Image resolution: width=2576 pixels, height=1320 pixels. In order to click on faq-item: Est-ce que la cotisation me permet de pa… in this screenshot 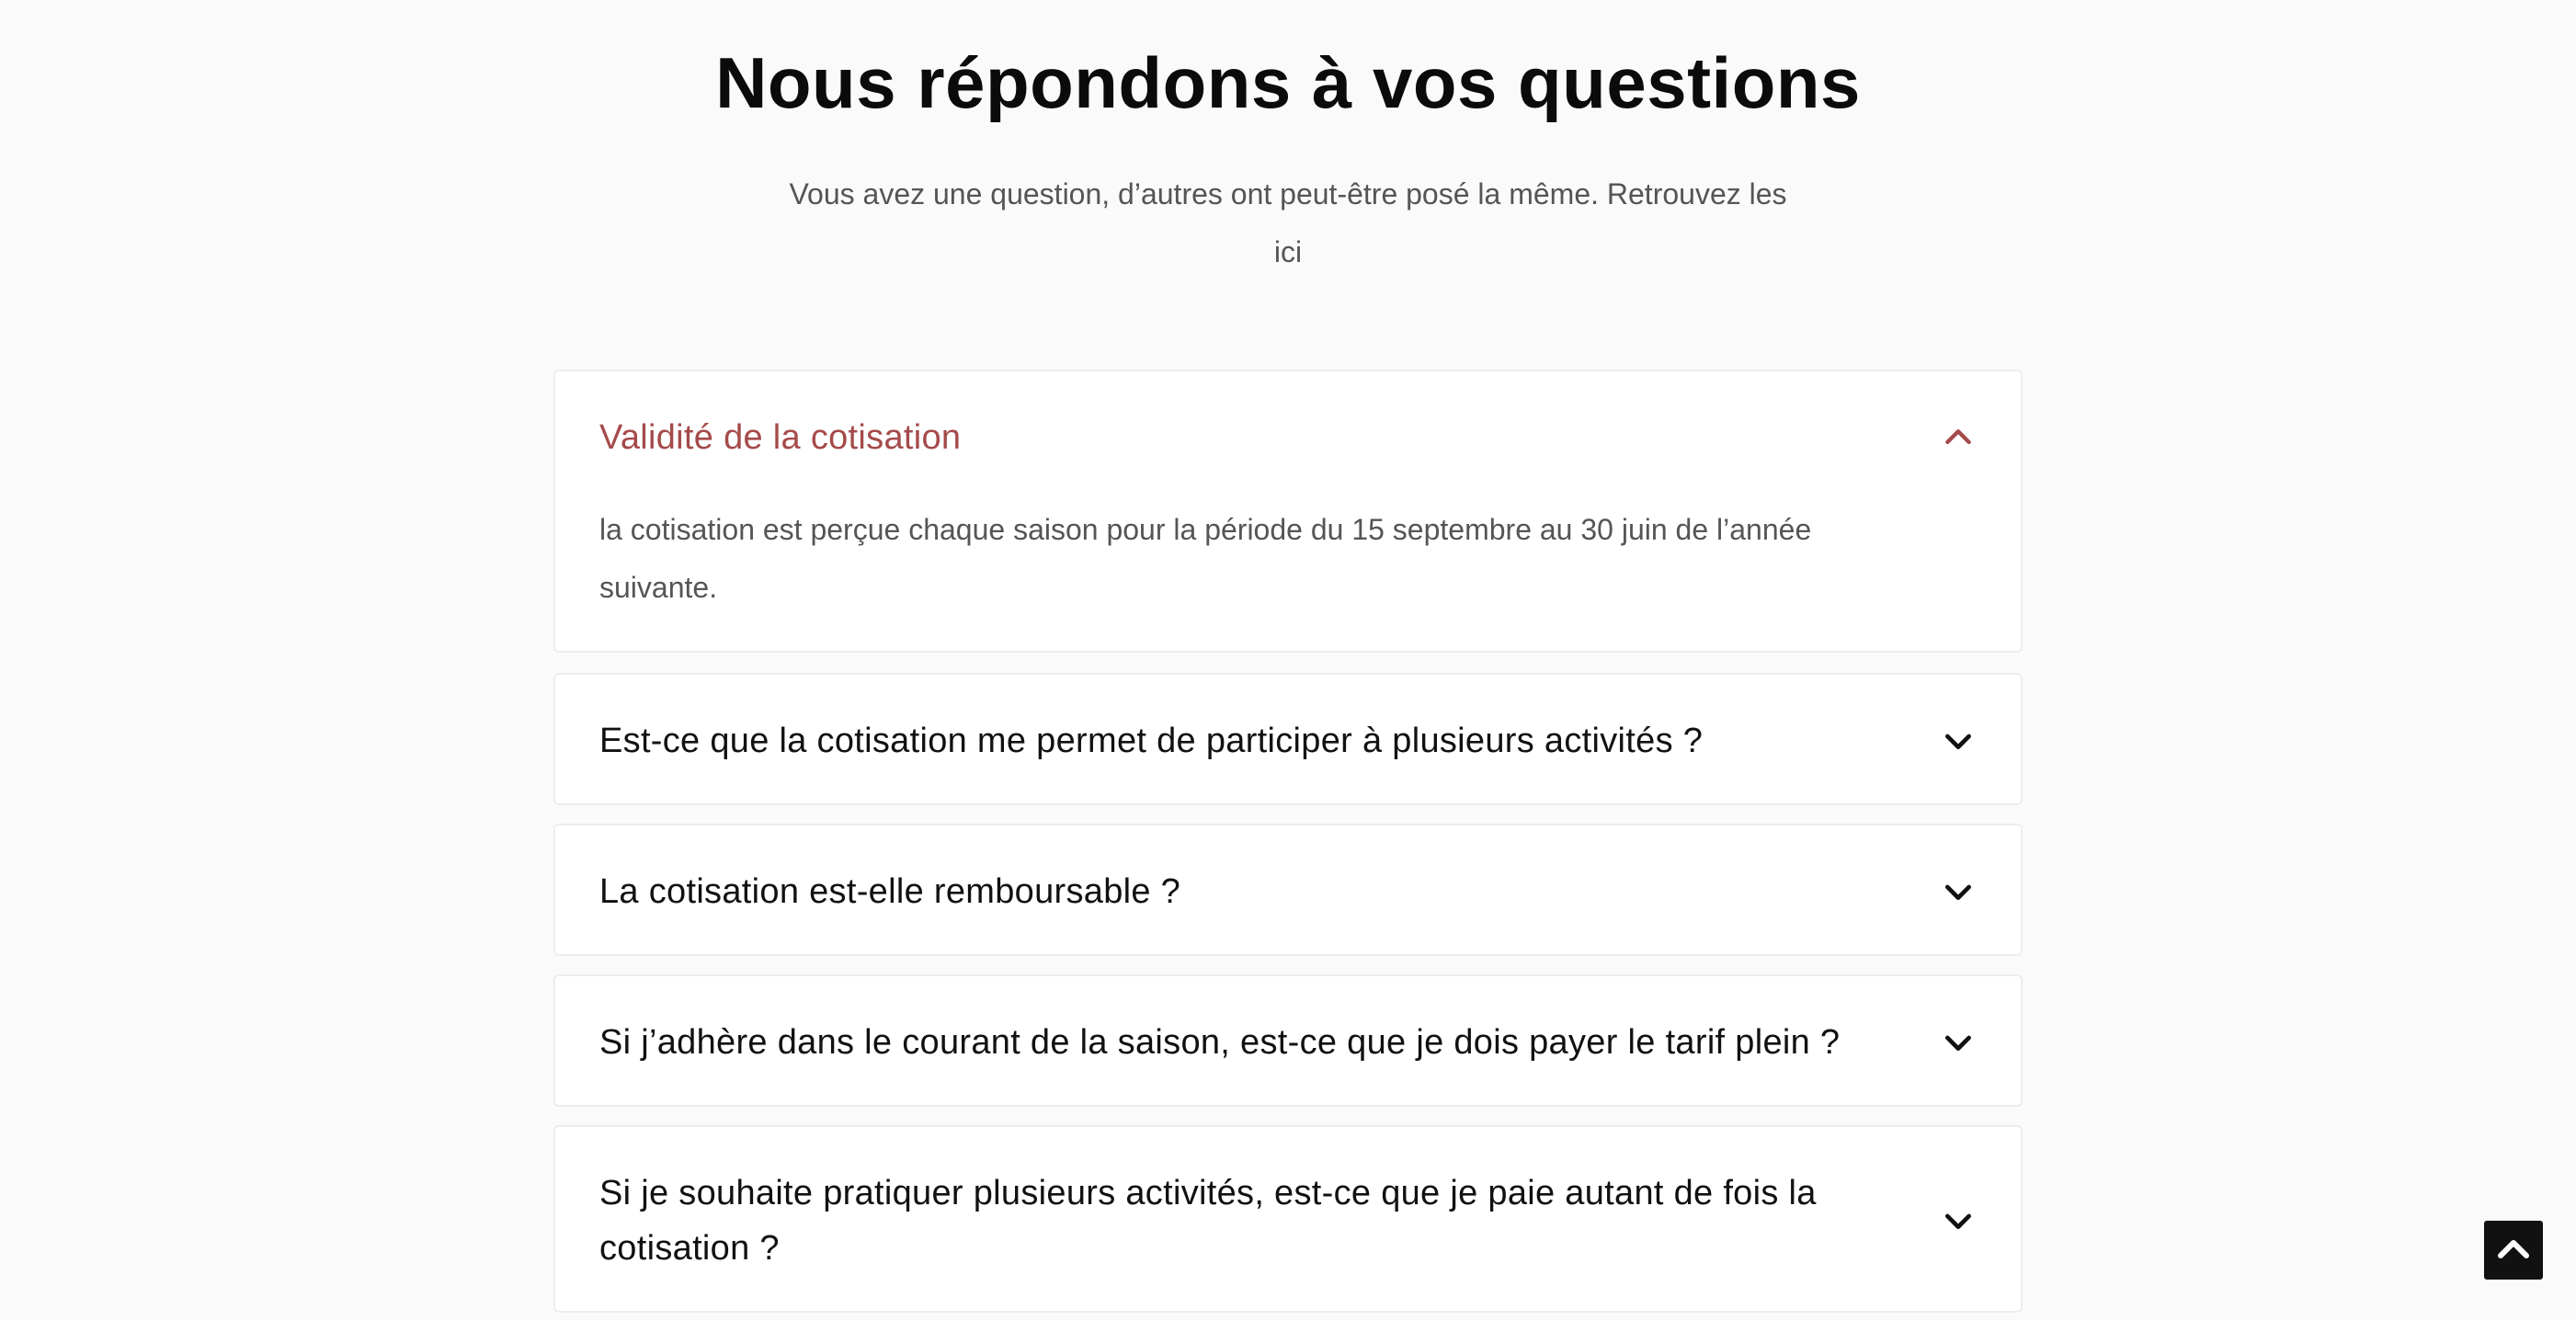, I will do `click(1288, 739)`.